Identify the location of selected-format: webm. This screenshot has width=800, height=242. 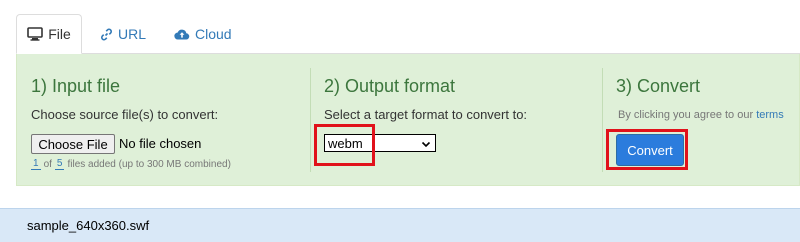
(345, 143).